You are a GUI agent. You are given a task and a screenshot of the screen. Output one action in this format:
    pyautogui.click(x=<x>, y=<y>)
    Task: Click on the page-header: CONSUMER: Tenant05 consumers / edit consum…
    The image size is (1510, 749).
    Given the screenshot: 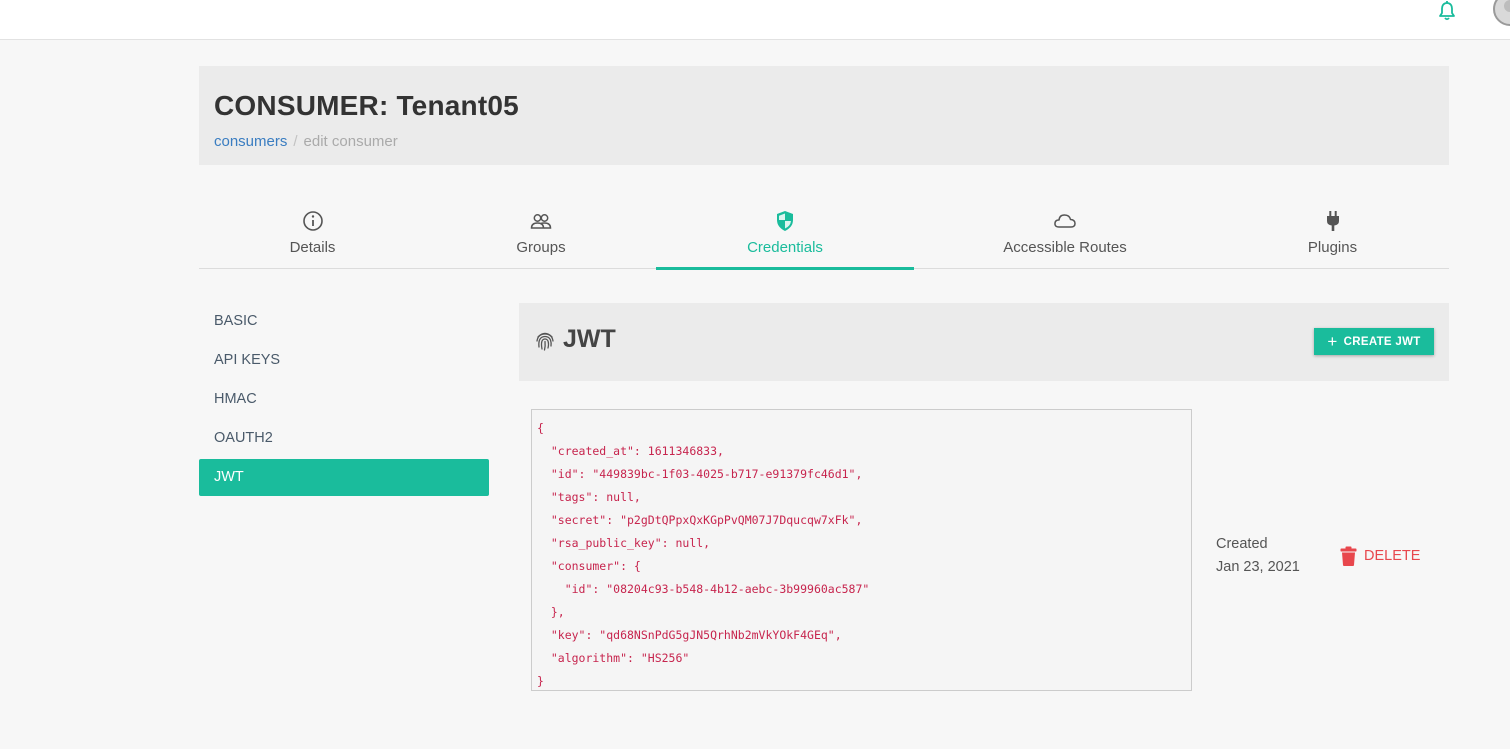 What is the action you would take?
    pyautogui.click(x=824, y=115)
    